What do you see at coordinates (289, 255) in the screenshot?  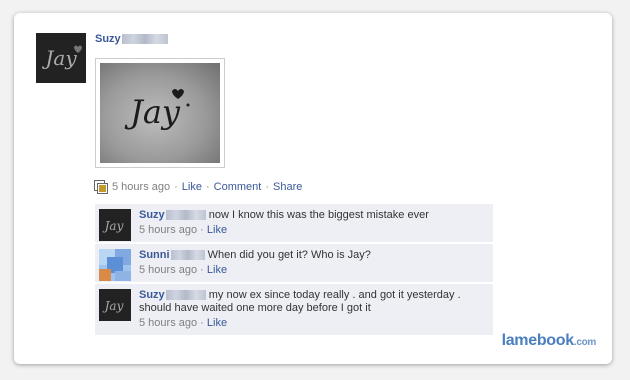 I see `comment-text: When did you get it? Who is Jay?` at bounding box center [289, 255].